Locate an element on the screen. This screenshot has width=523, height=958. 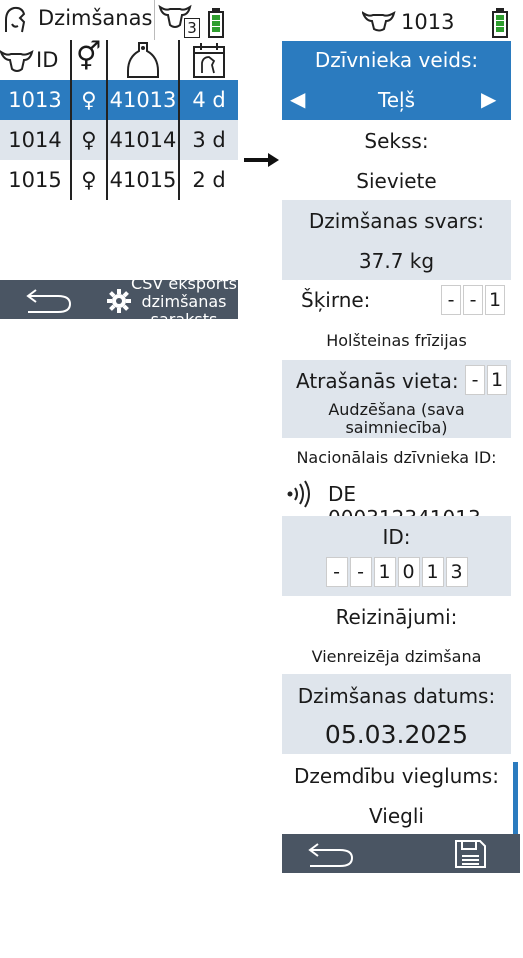
multiples-section: Reizinājumi: Vienreizēja dzimšana is located at coordinates (396, 635).